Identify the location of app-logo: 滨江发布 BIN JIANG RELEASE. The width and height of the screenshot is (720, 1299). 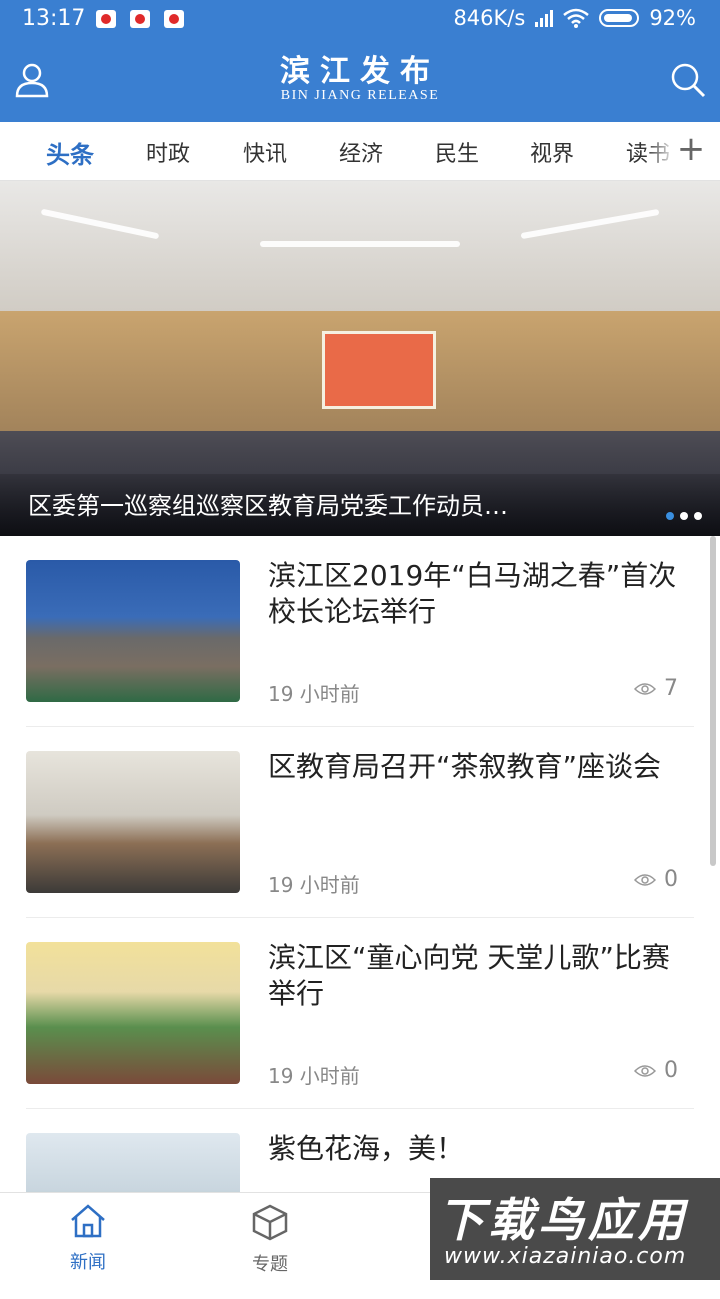
(360, 80).